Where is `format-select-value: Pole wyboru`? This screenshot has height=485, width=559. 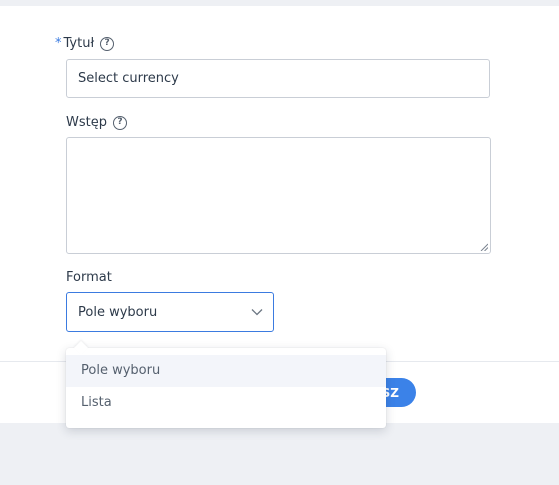
format-select-value: Pole wyboru is located at coordinates (118, 312).